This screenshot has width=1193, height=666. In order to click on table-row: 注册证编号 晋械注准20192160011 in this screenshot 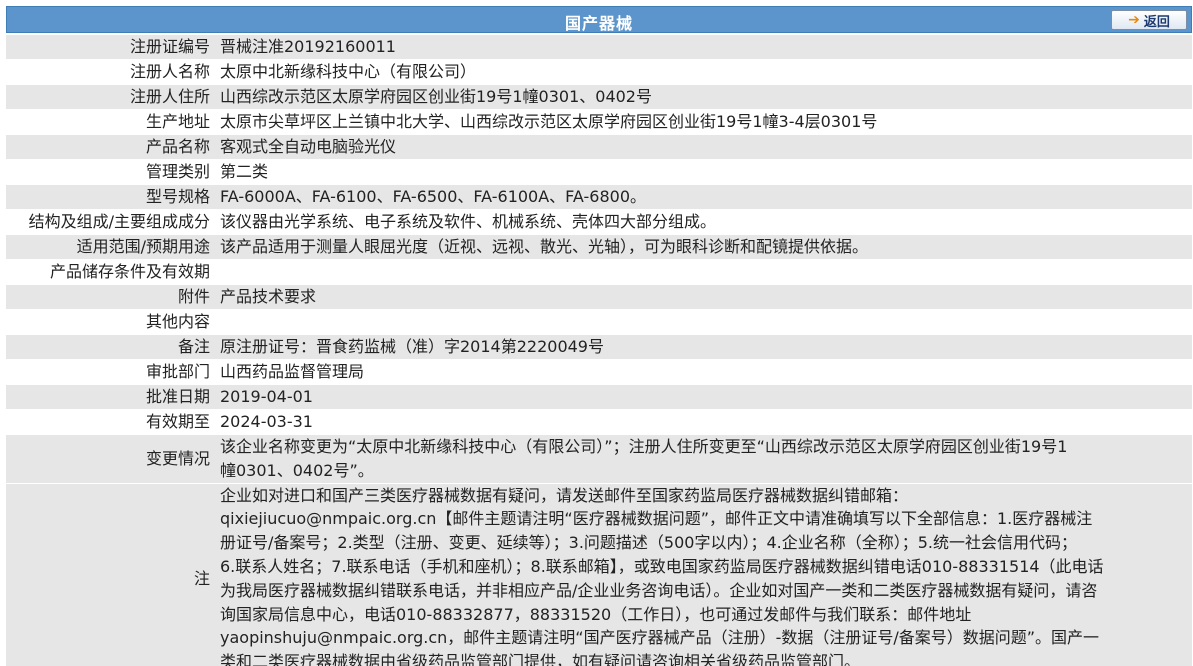, I will do `click(599, 47)`.